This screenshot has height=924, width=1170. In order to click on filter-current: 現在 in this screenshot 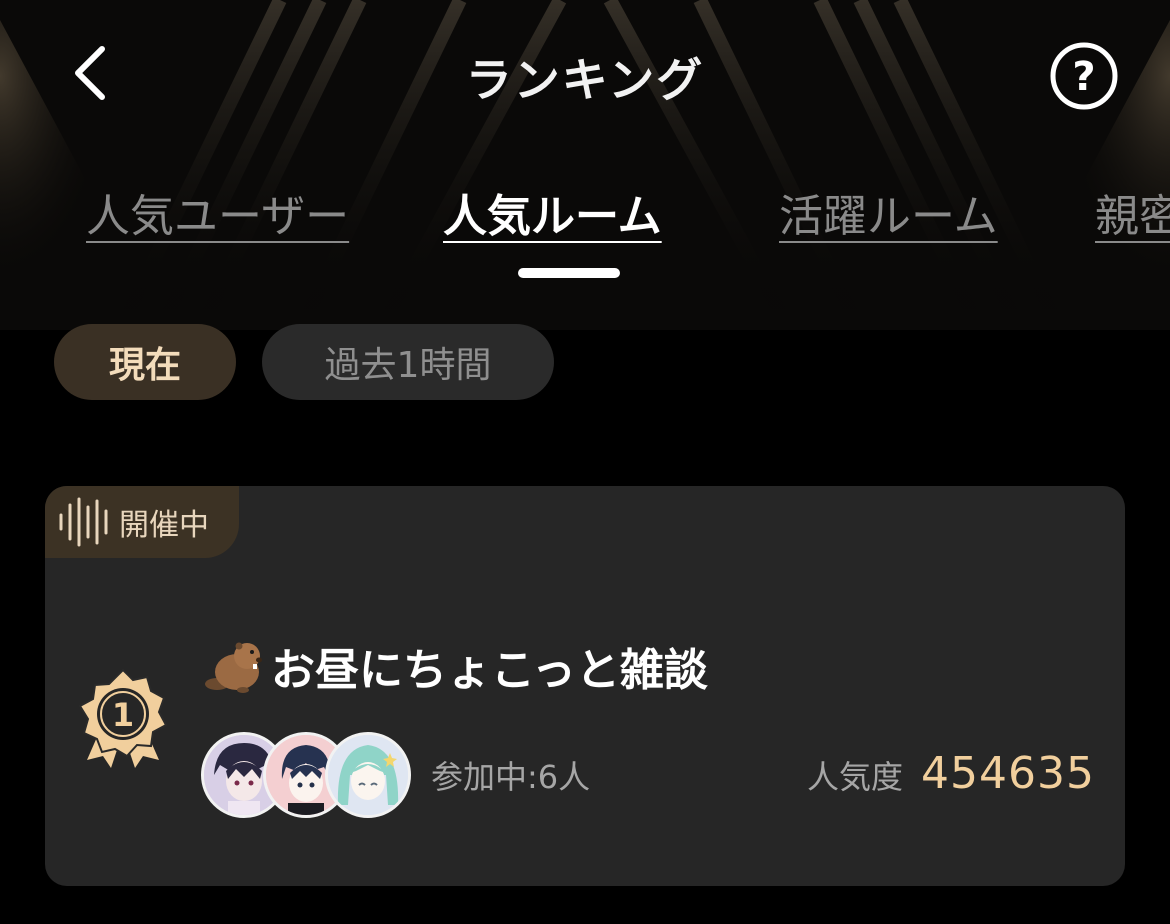, I will do `click(145, 362)`.